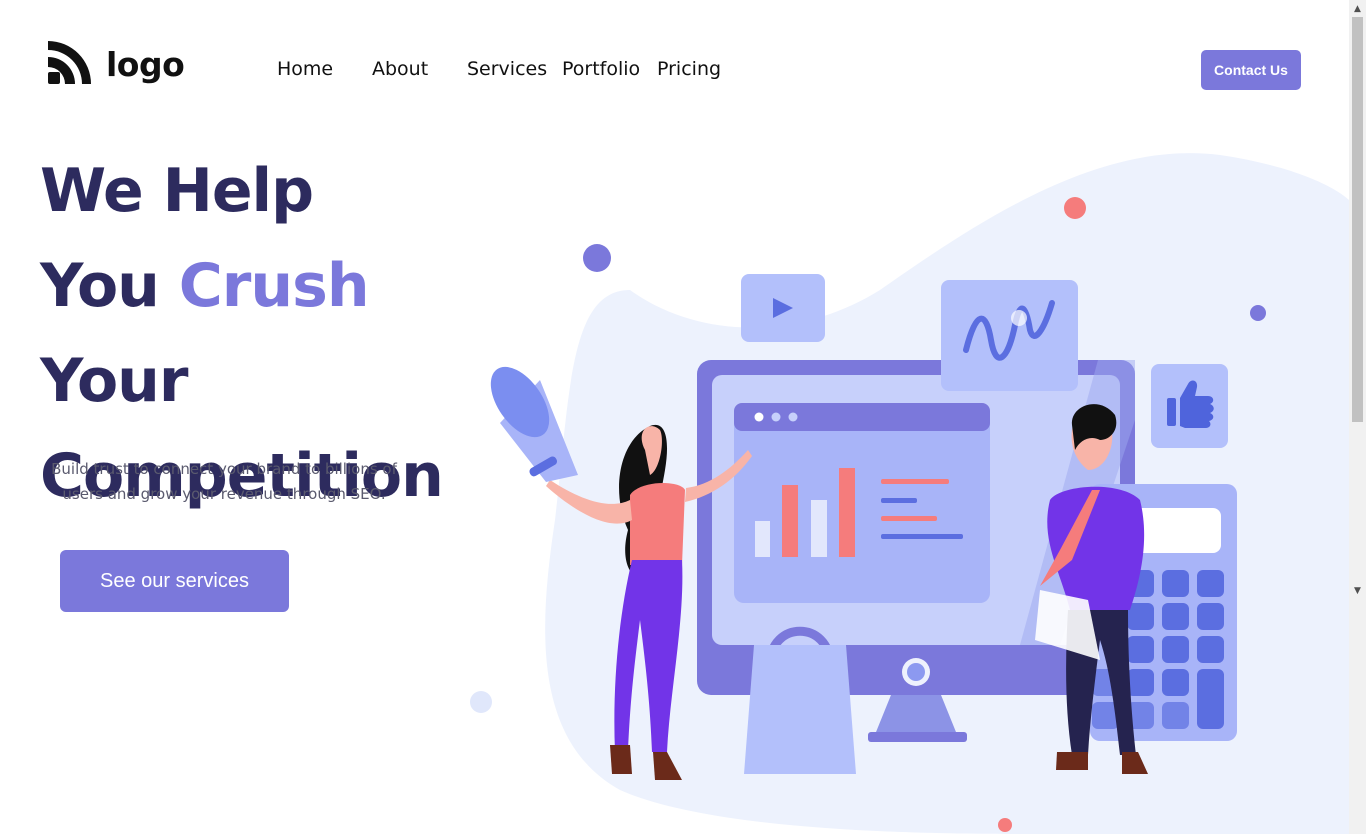 The height and width of the screenshot is (834, 1366). What do you see at coordinates (1009, 335) in the screenshot?
I see `wave-chart-icon` at bounding box center [1009, 335].